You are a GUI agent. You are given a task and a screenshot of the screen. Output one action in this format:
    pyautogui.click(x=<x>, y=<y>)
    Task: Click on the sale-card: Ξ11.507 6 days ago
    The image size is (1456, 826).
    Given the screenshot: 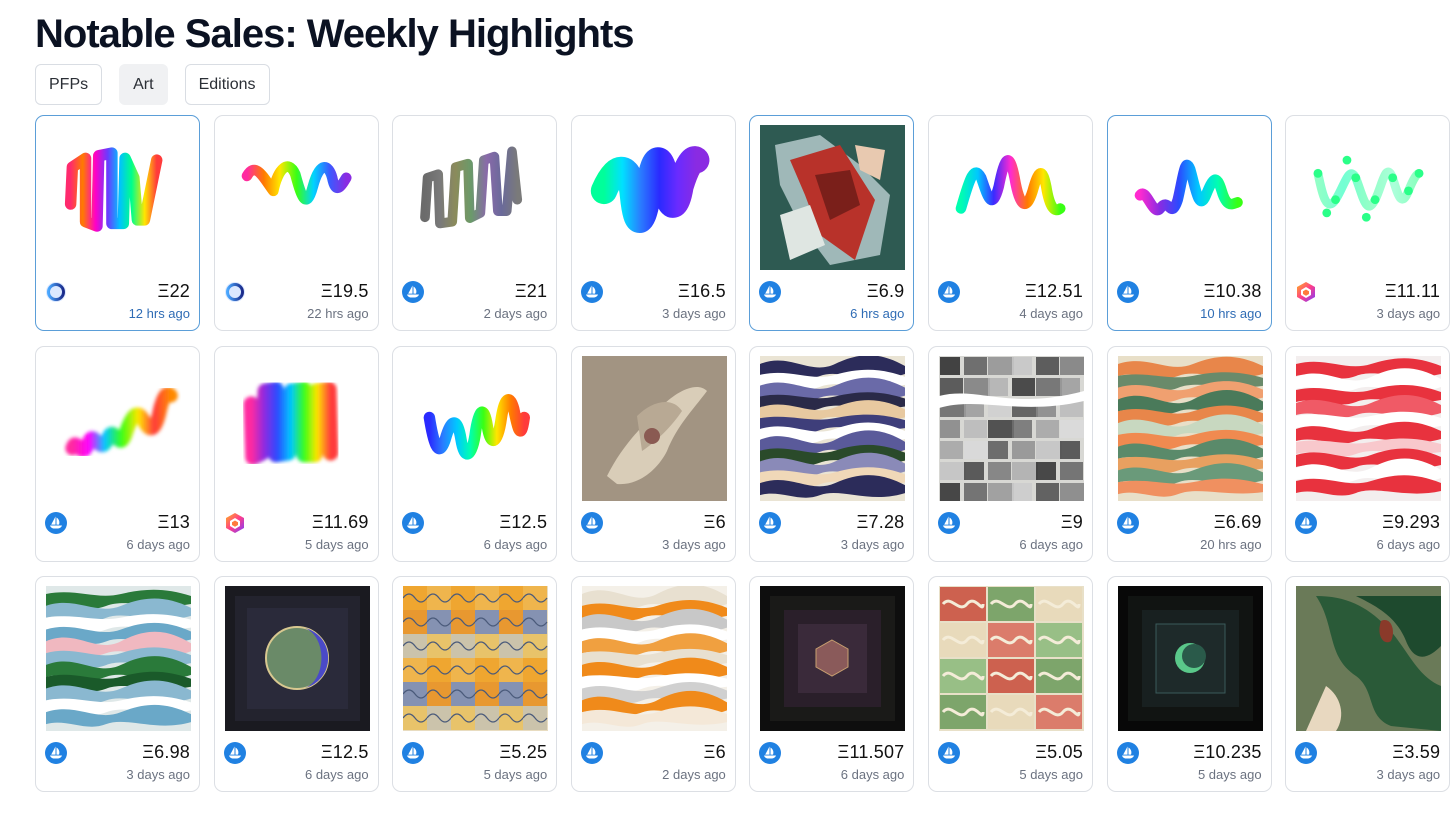 What is the action you would take?
    pyautogui.click(x=832, y=684)
    